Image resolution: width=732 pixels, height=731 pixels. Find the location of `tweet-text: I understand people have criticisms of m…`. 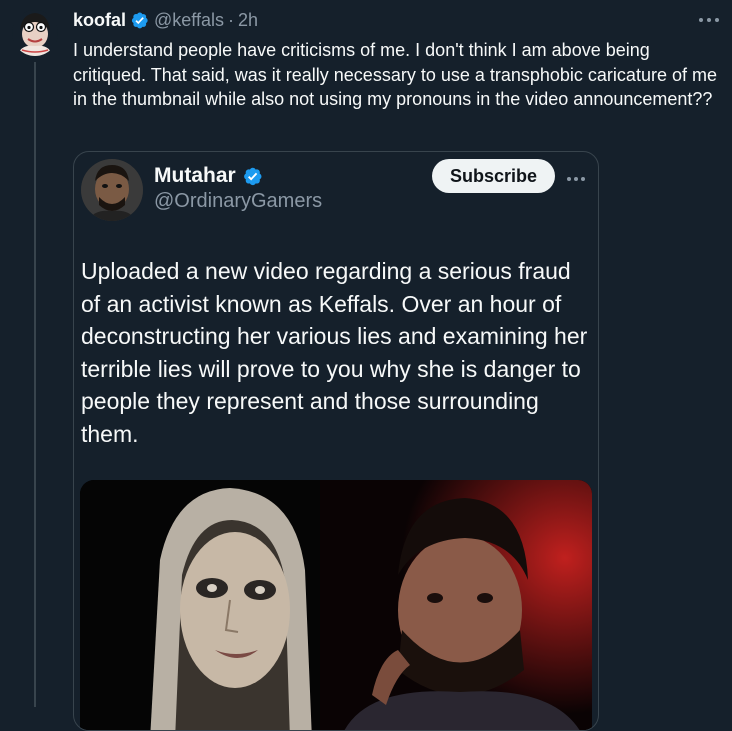

tweet-text: I understand people have criticisms of m… is located at coordinates (395, 74).